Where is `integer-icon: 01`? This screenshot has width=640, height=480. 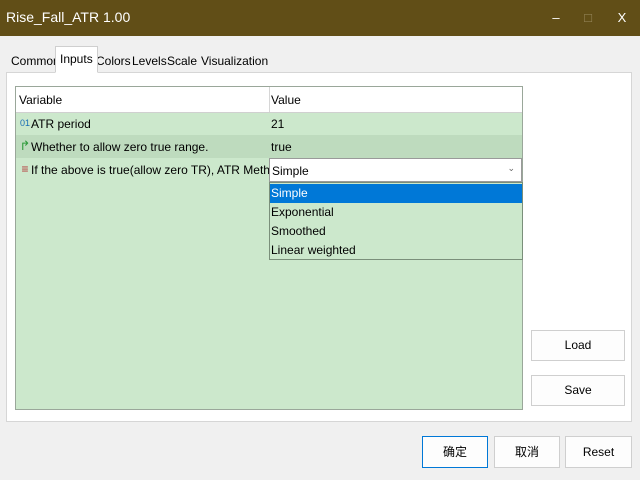 integer-icon: 01 is located at coordinates (24, 123).